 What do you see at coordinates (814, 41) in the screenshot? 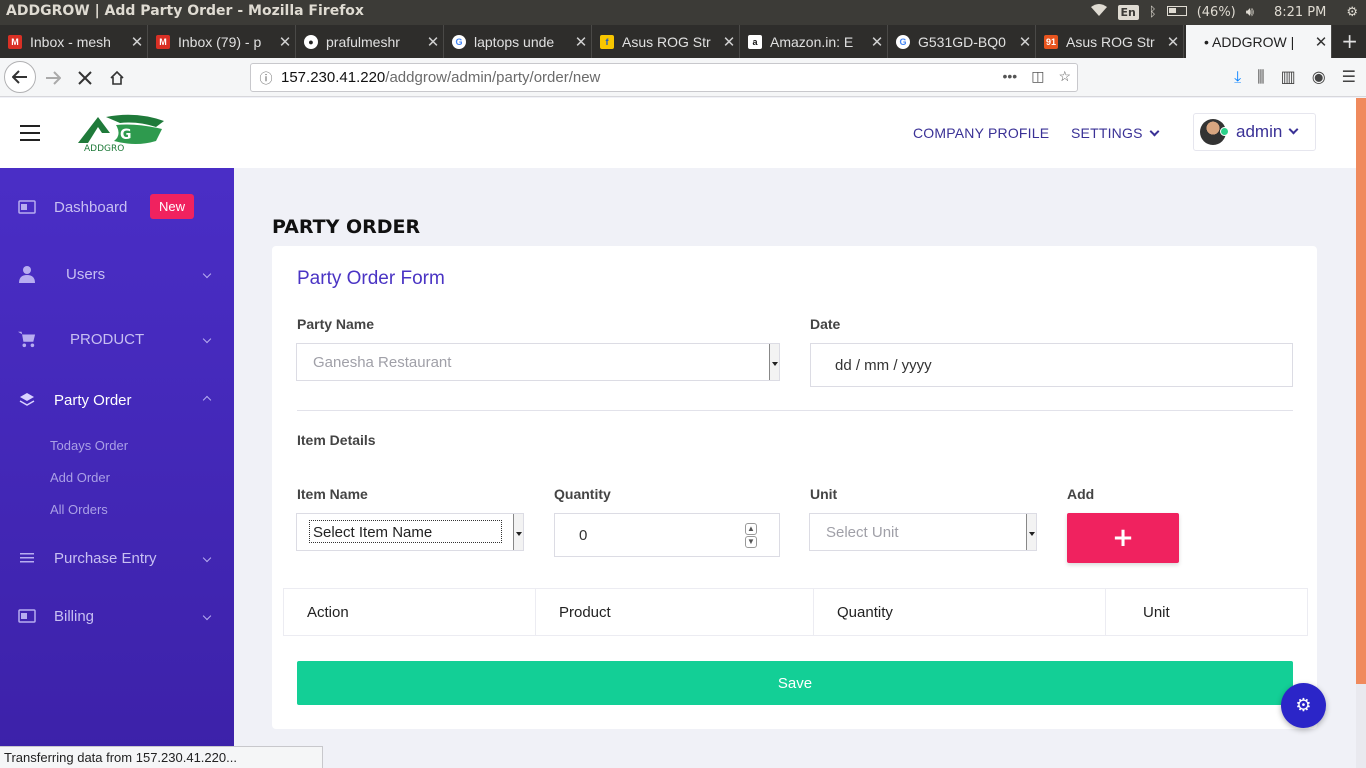
I see `tab-amazon: a Amazon.in: E ✕` at bounding box center [814, 41].